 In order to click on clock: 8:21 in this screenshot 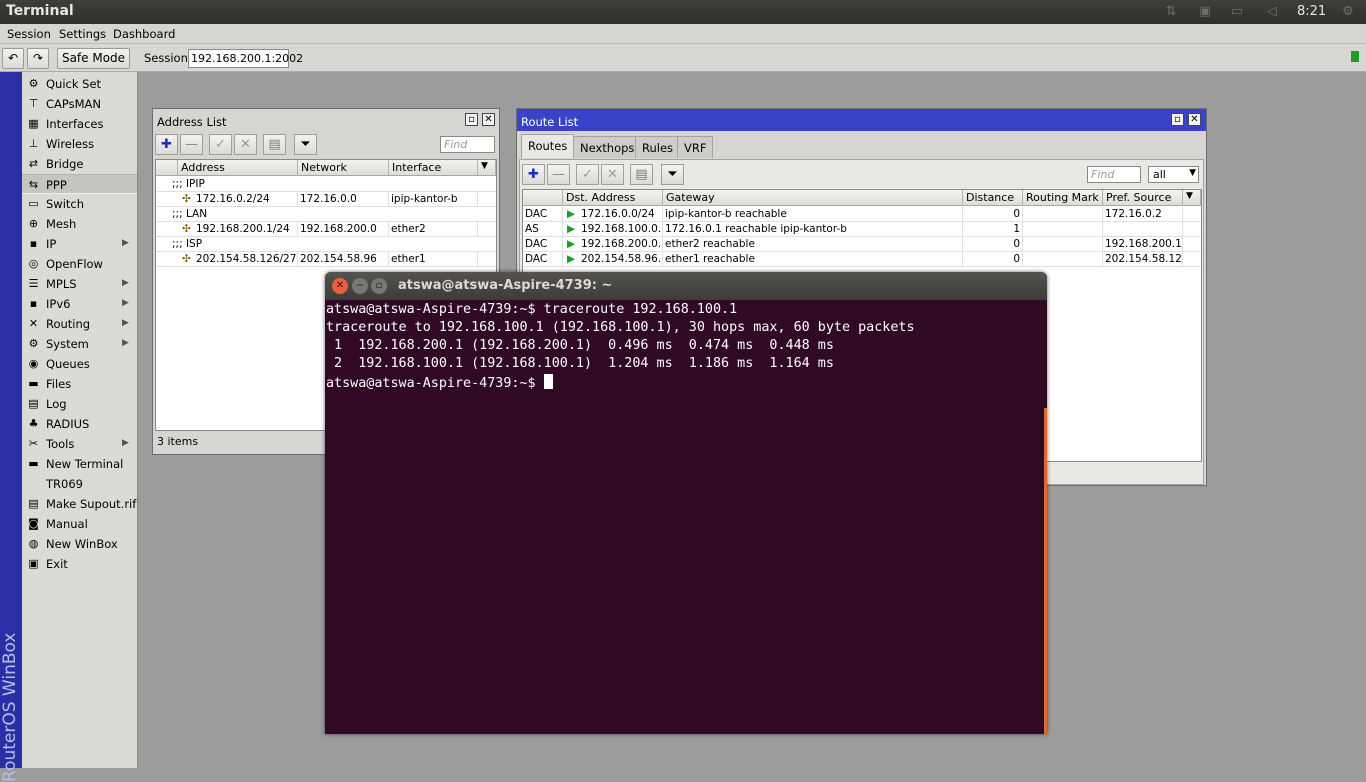, I will do `click(1311, 11)`.